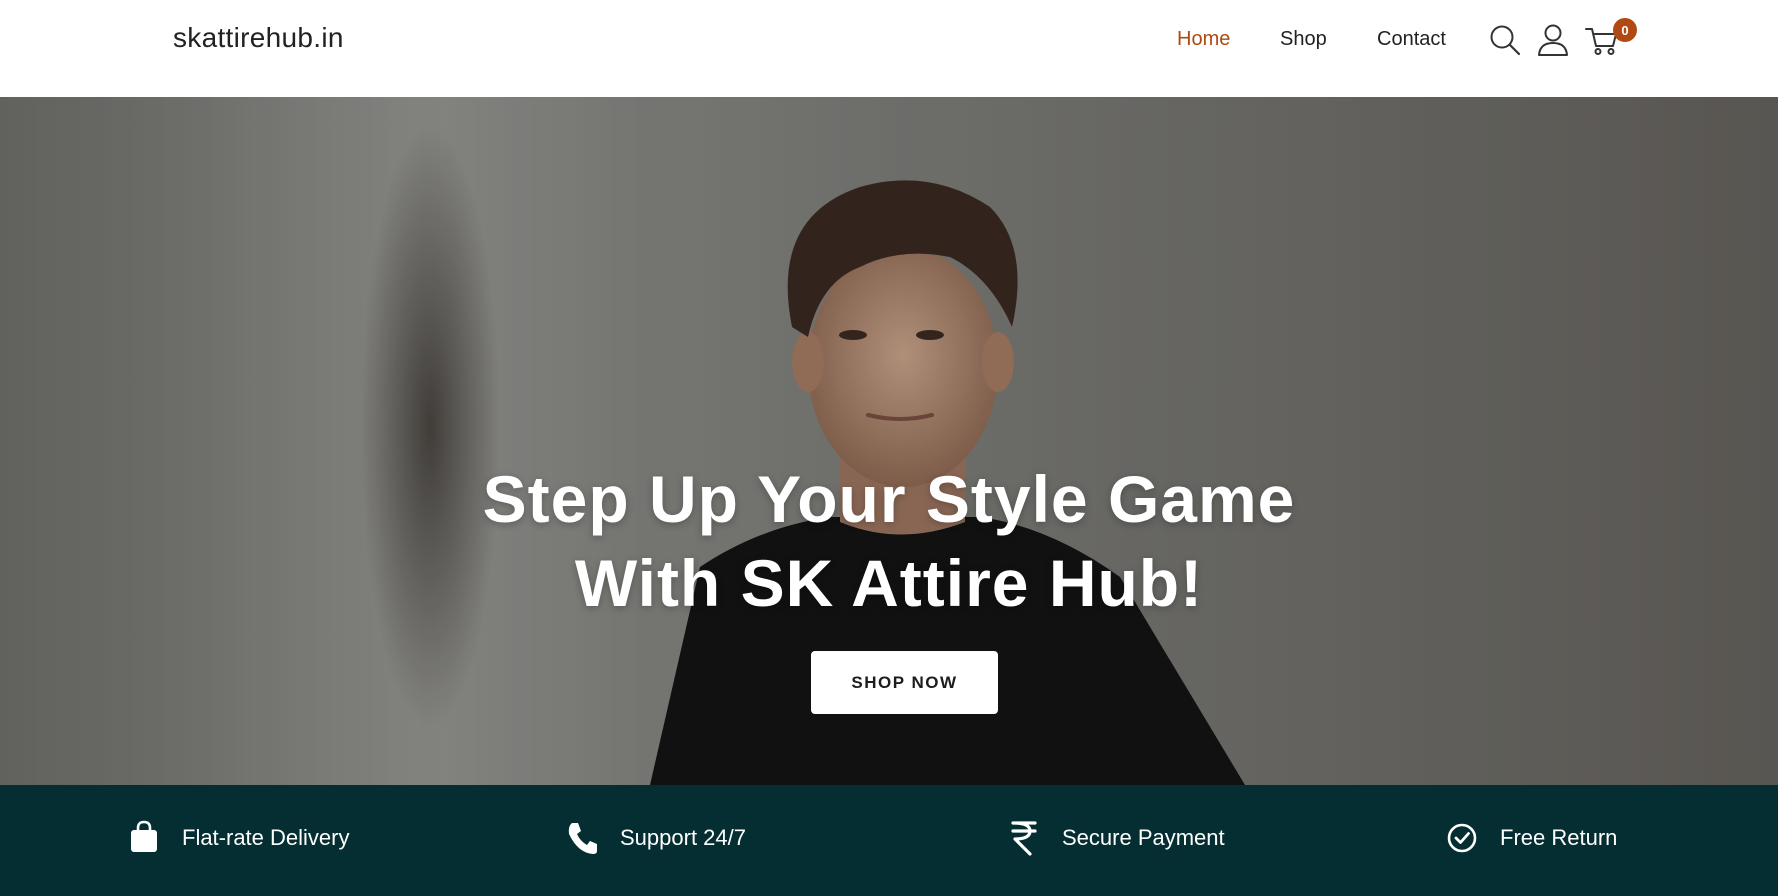 This screenshot has width=1778, height=896. Describe the element at coordinates (144, 836) in the screenshot. I see `shopping-bag-icon` at that location.